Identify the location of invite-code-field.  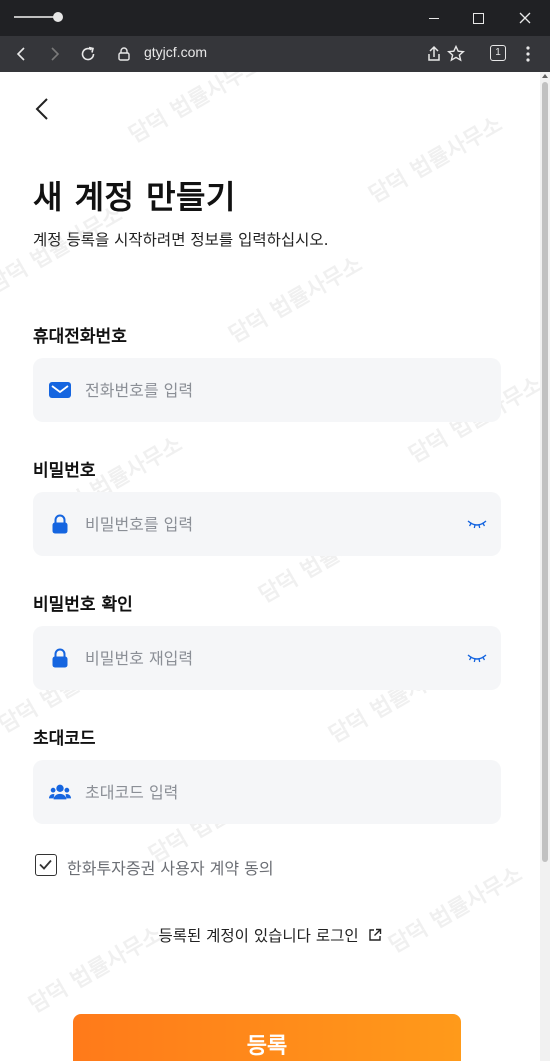
(267, 792).